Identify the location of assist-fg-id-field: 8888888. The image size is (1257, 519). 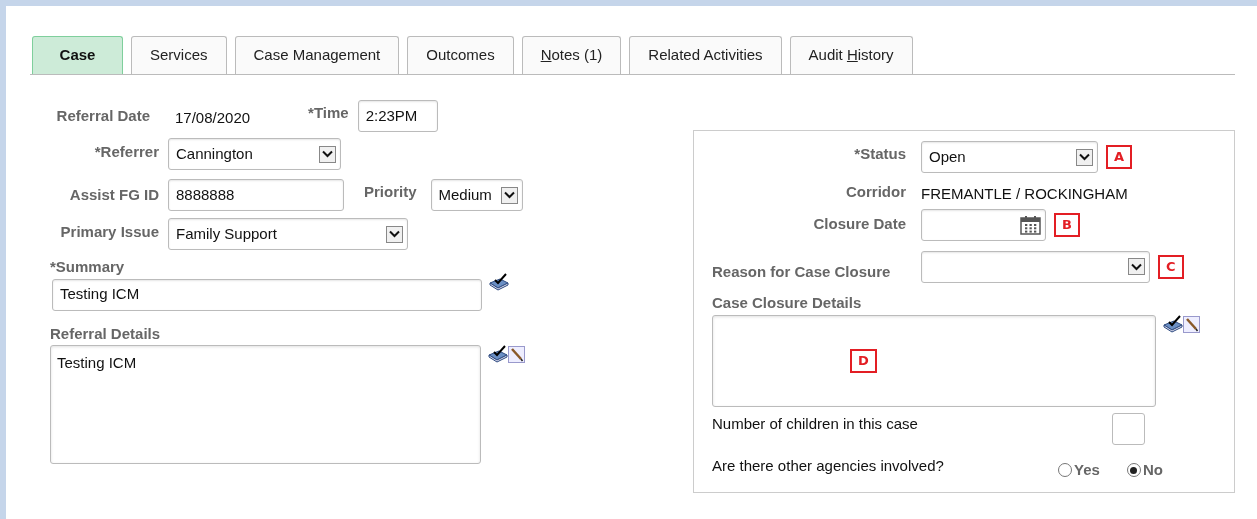
(256, 195).